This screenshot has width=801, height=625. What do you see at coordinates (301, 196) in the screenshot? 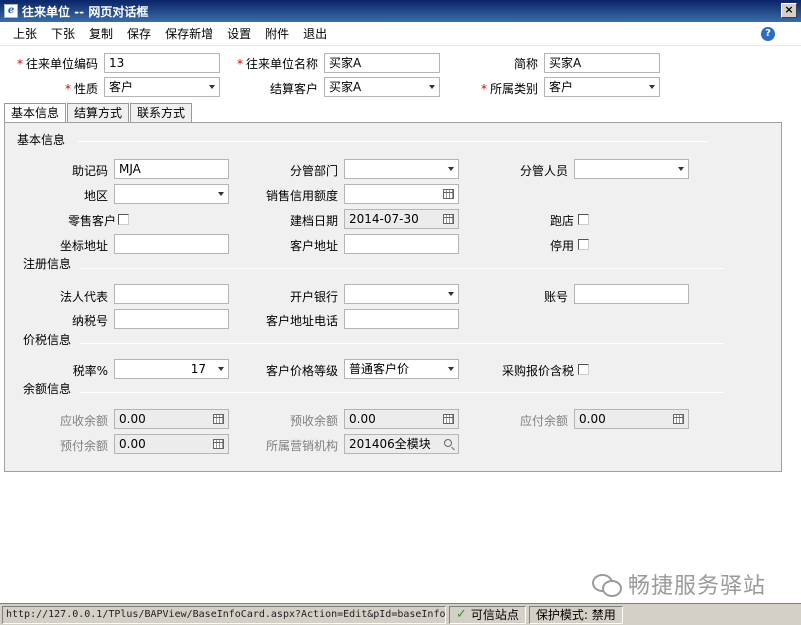
I see `credit-label: 销售信用额度` at bounding box center [301, 196].